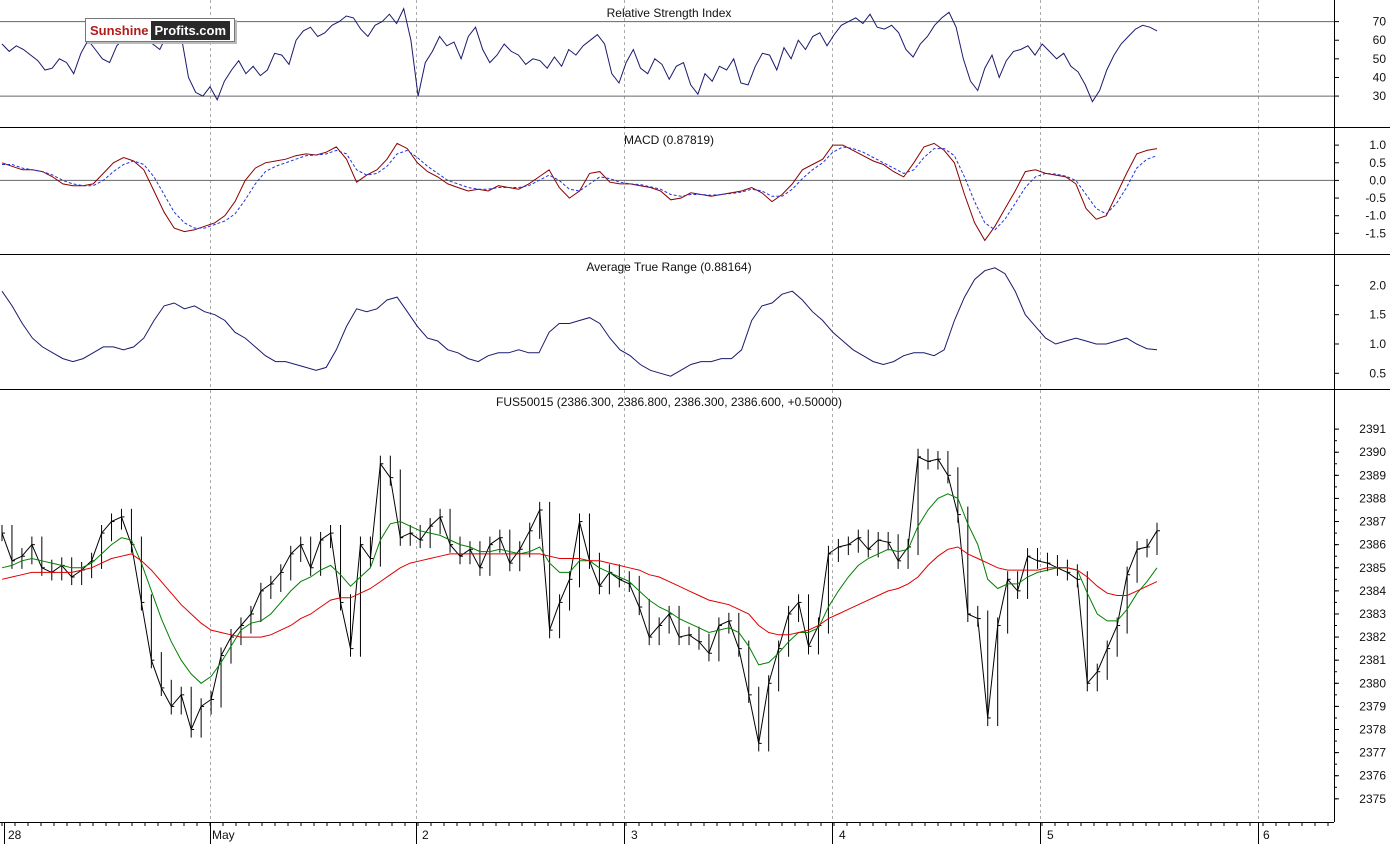  I want to click on panel-3-tick-label-13: 2378, so click(1372, 730).